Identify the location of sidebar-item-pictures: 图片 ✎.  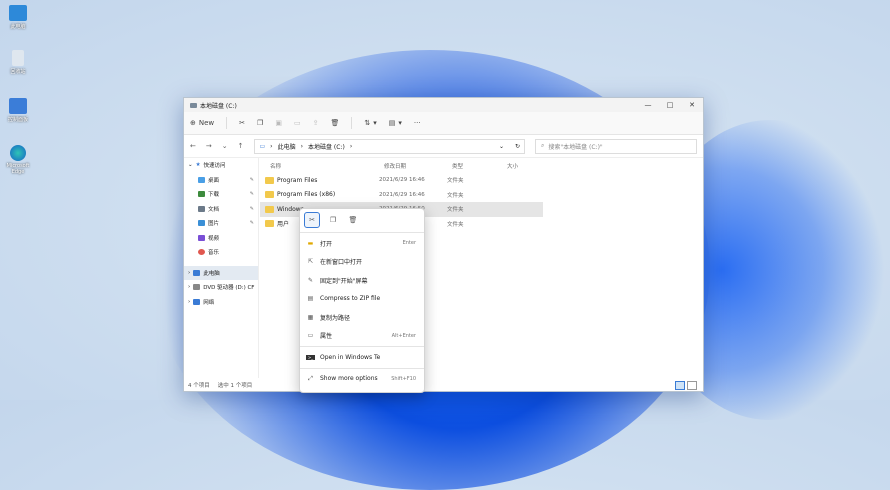
(221, 223).